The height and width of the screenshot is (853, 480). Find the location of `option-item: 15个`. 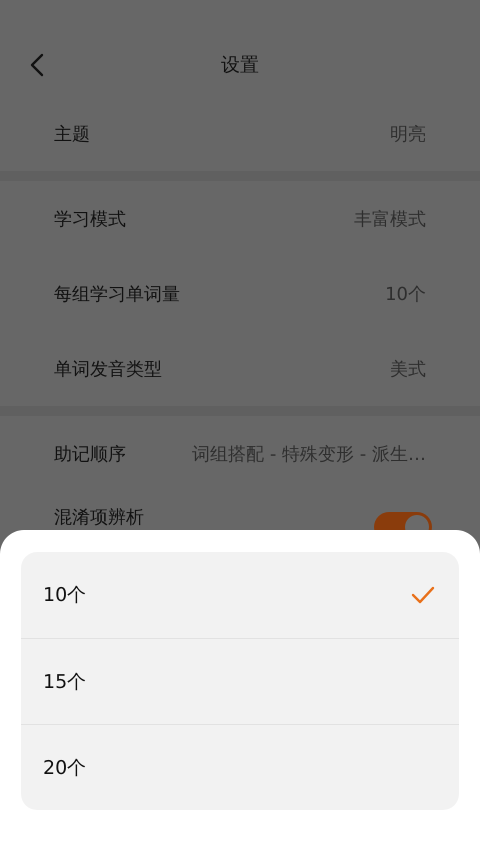

option-item: 15个 is located at coordinates (240, 681).